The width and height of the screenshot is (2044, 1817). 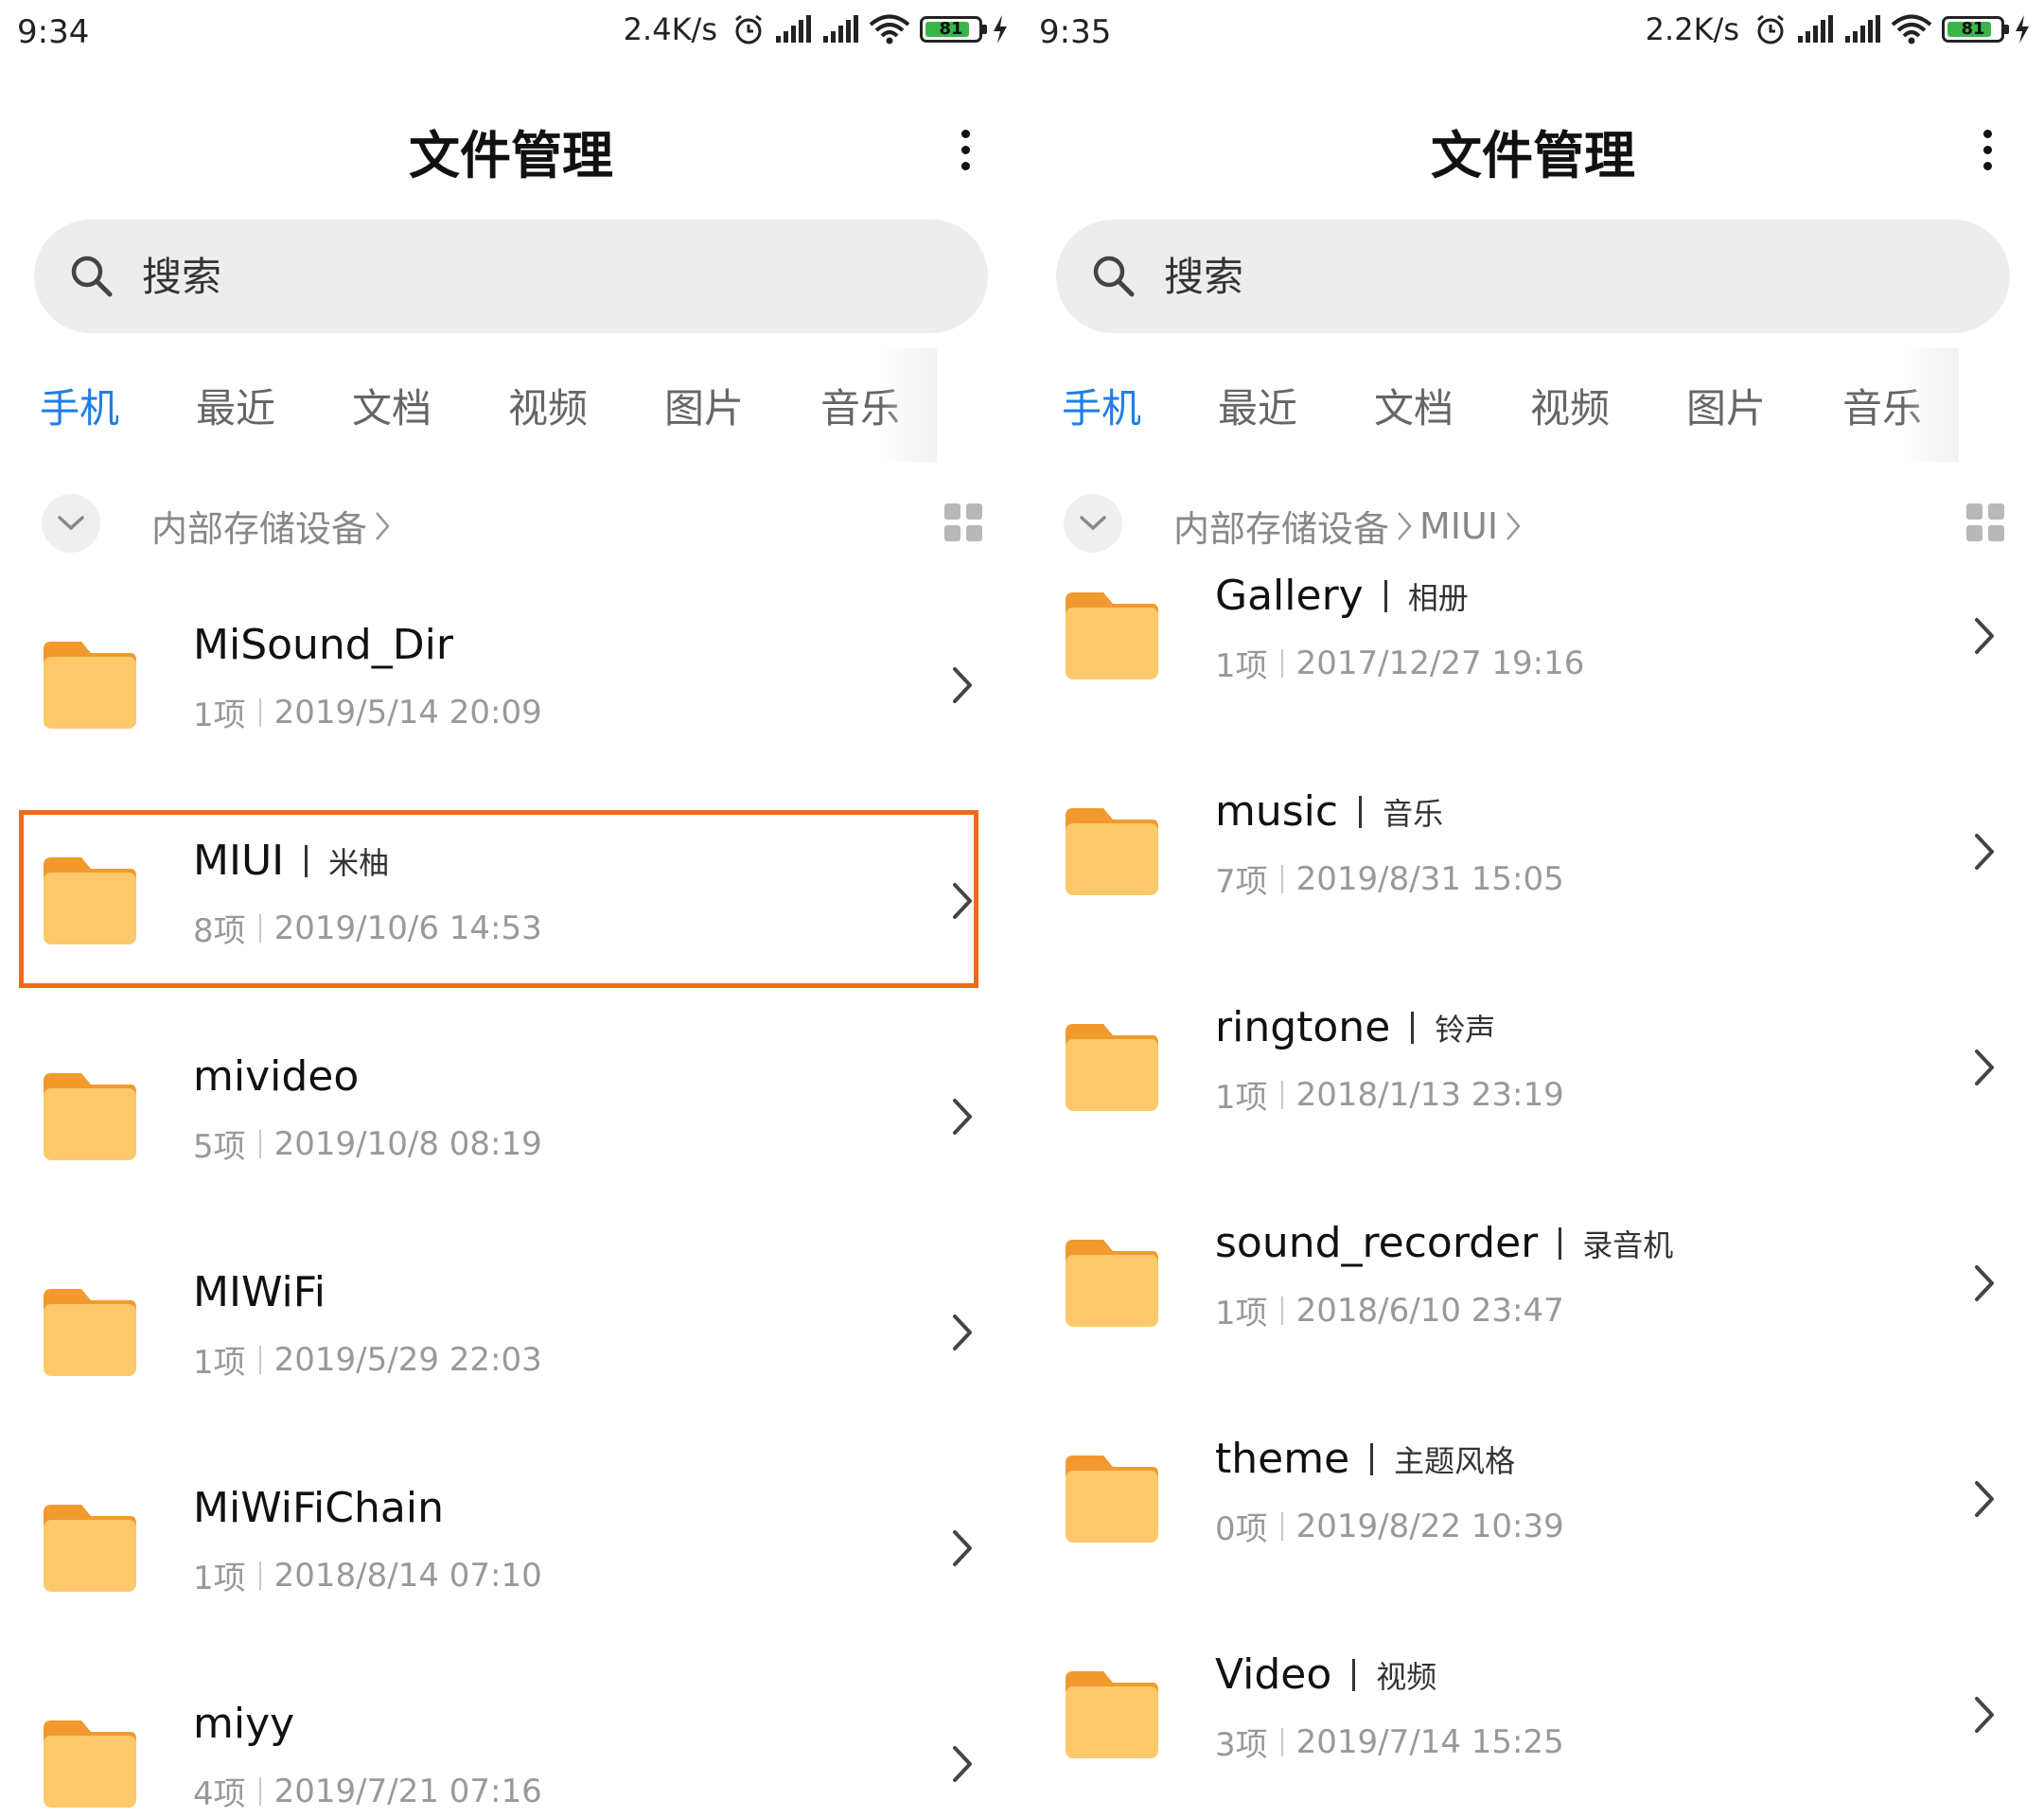 I want to click on list-item: mivideo 5项 2019/10/8 08:19, so click(x=511, y=1126).